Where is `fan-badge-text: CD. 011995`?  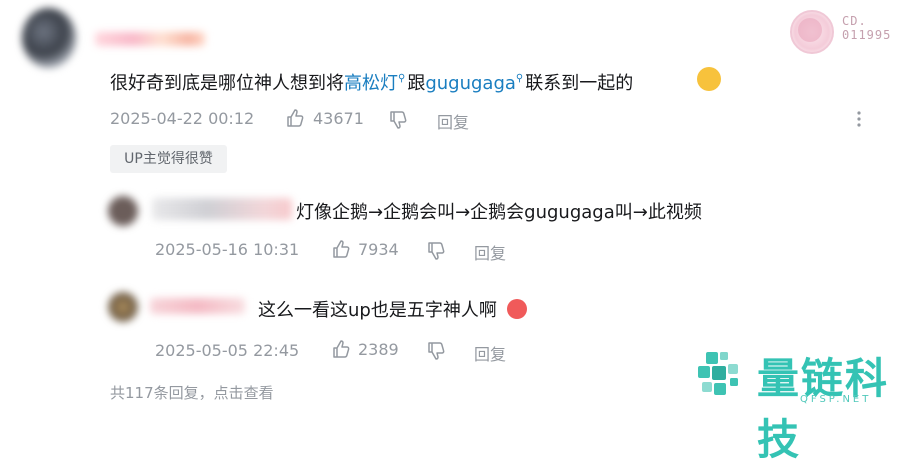
fan-badge-text: CD. 011995 is located at coordinates (866, 28).